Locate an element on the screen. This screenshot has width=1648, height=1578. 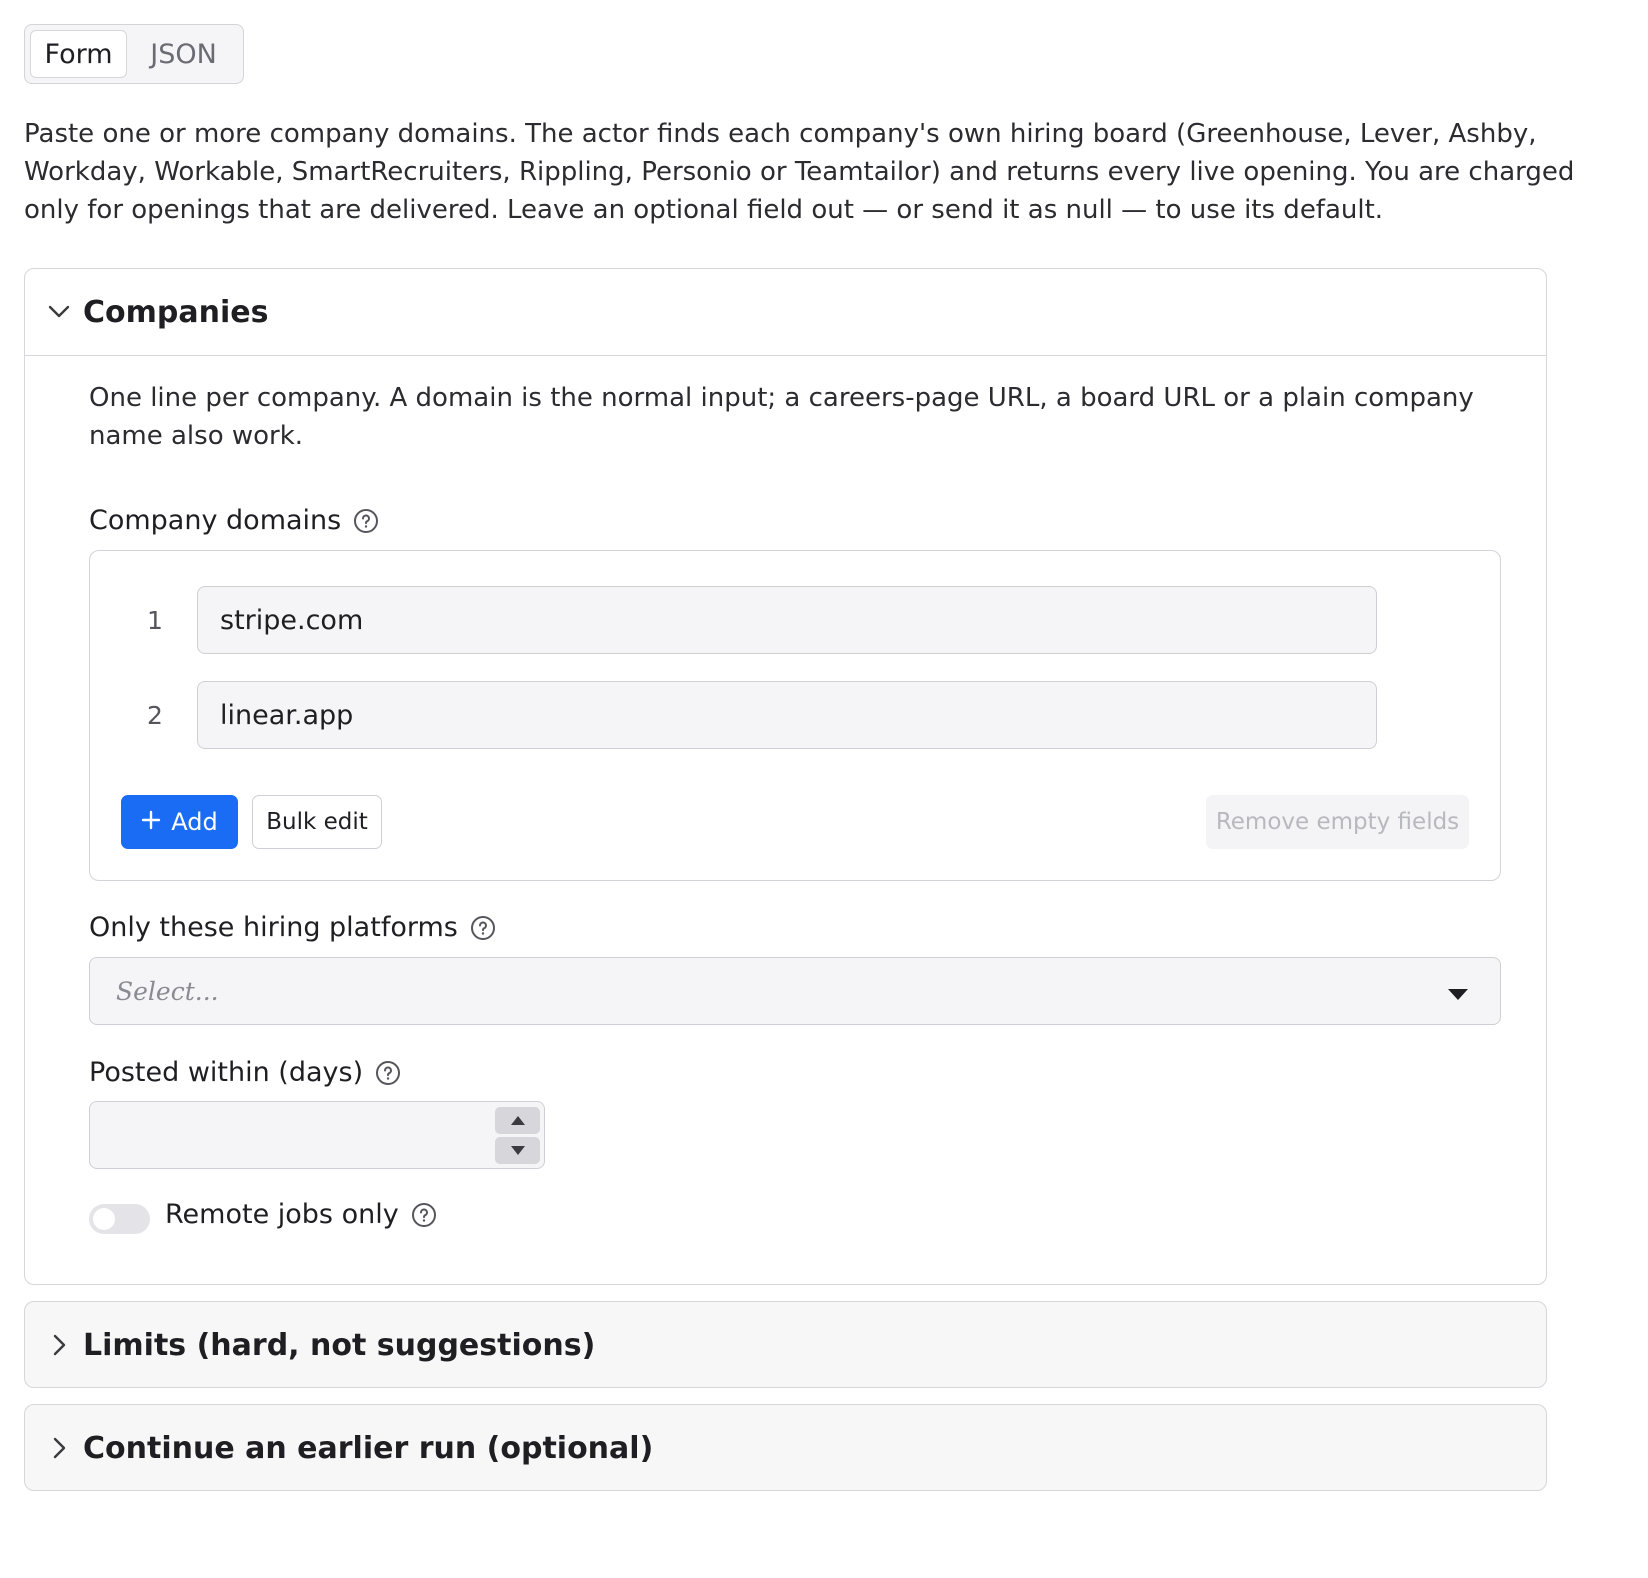
section-title: Continue an earlier run (optional) is located at coordinates (368, 1448).